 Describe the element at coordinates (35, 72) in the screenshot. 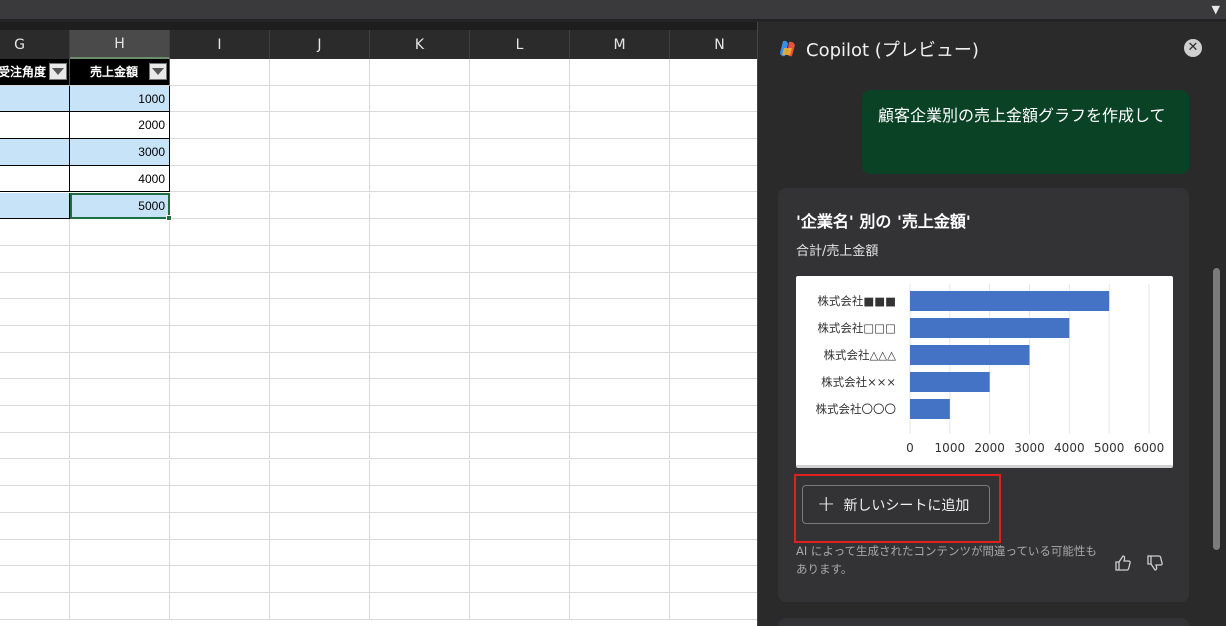

I see `header-cell-g: 受注角度` at that location.